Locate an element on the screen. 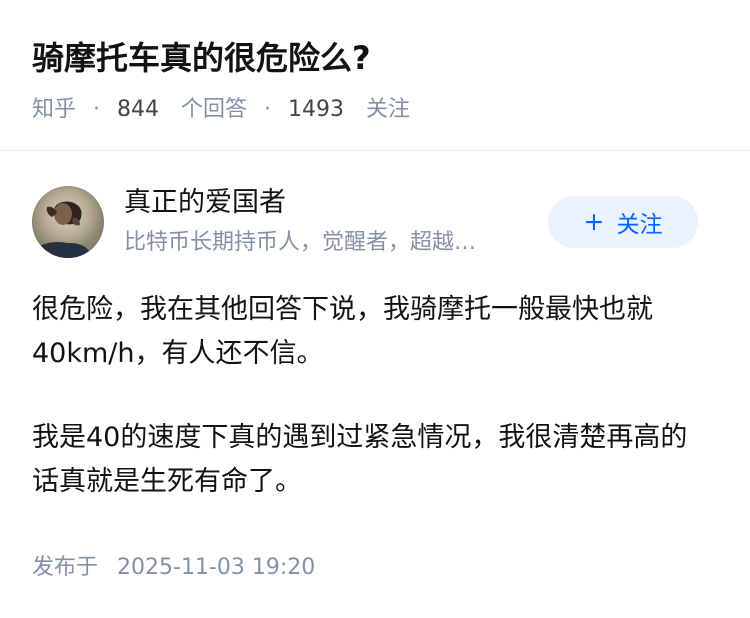 This screenshot has width=750, height=618. avatar is located at coordinates (68, 222).